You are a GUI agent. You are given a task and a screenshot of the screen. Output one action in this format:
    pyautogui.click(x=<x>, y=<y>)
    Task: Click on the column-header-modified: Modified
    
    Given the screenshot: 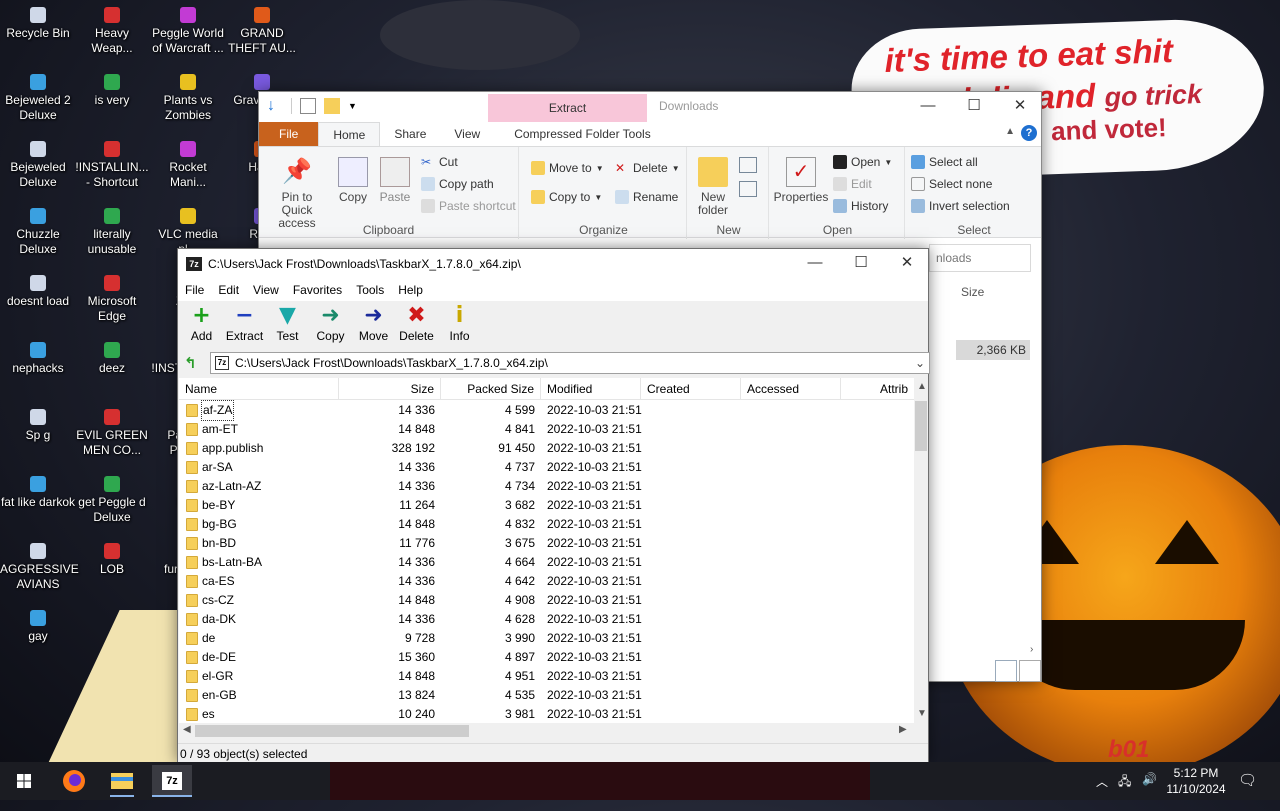 What is the action you would take?
    pyautogui.click(x=591, y=389)
    